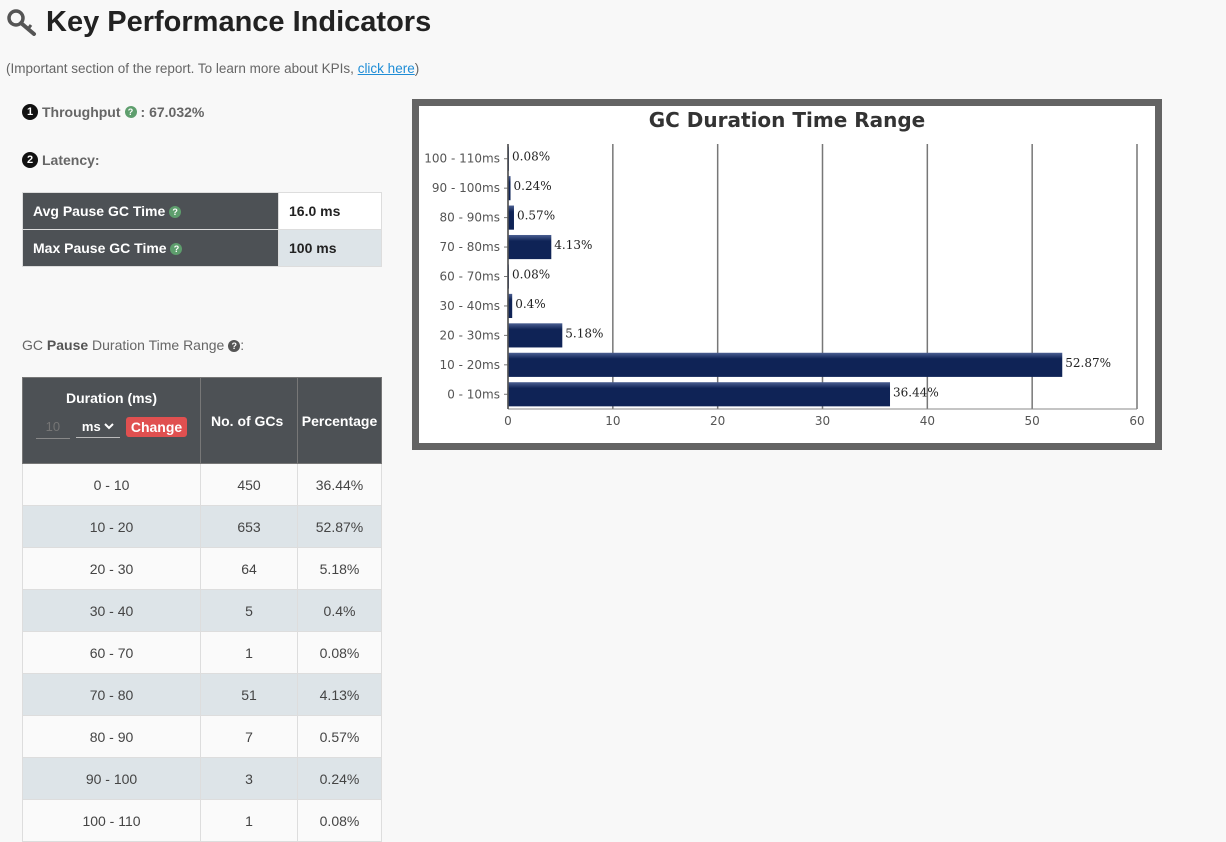  What do you see at coordinates (462, 159) in the screenshot?
I see `y-category-label: 100 - 110ms` at bounding box center [462, 159].